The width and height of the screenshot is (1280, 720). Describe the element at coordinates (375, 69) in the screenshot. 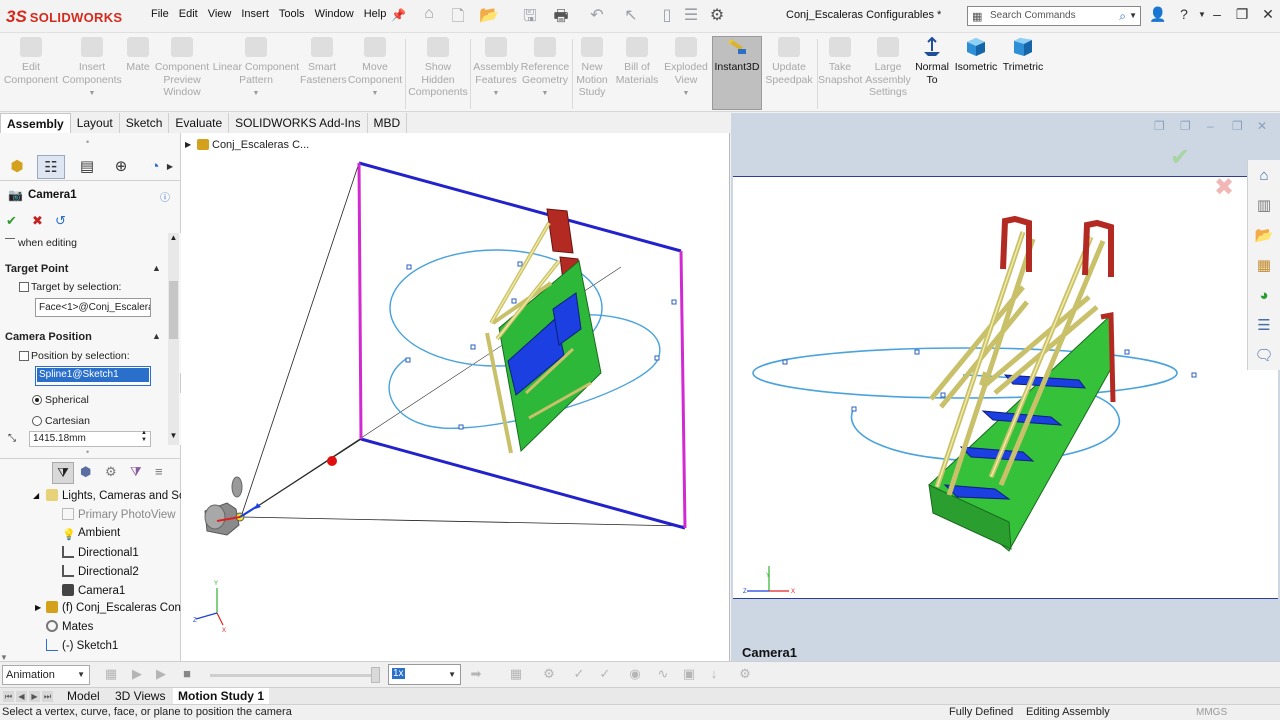

I see `move-component-button: Move Component ▼` at that location.